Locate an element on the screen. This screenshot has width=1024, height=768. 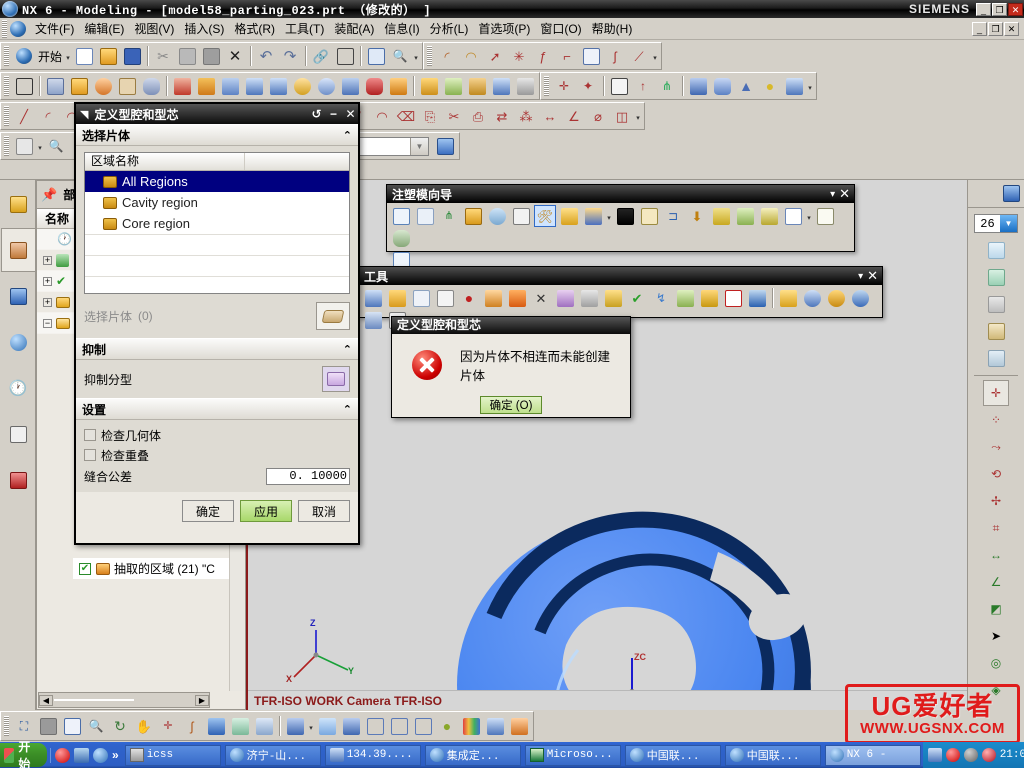
start-menu-icon is located at coordinates (24, 56).